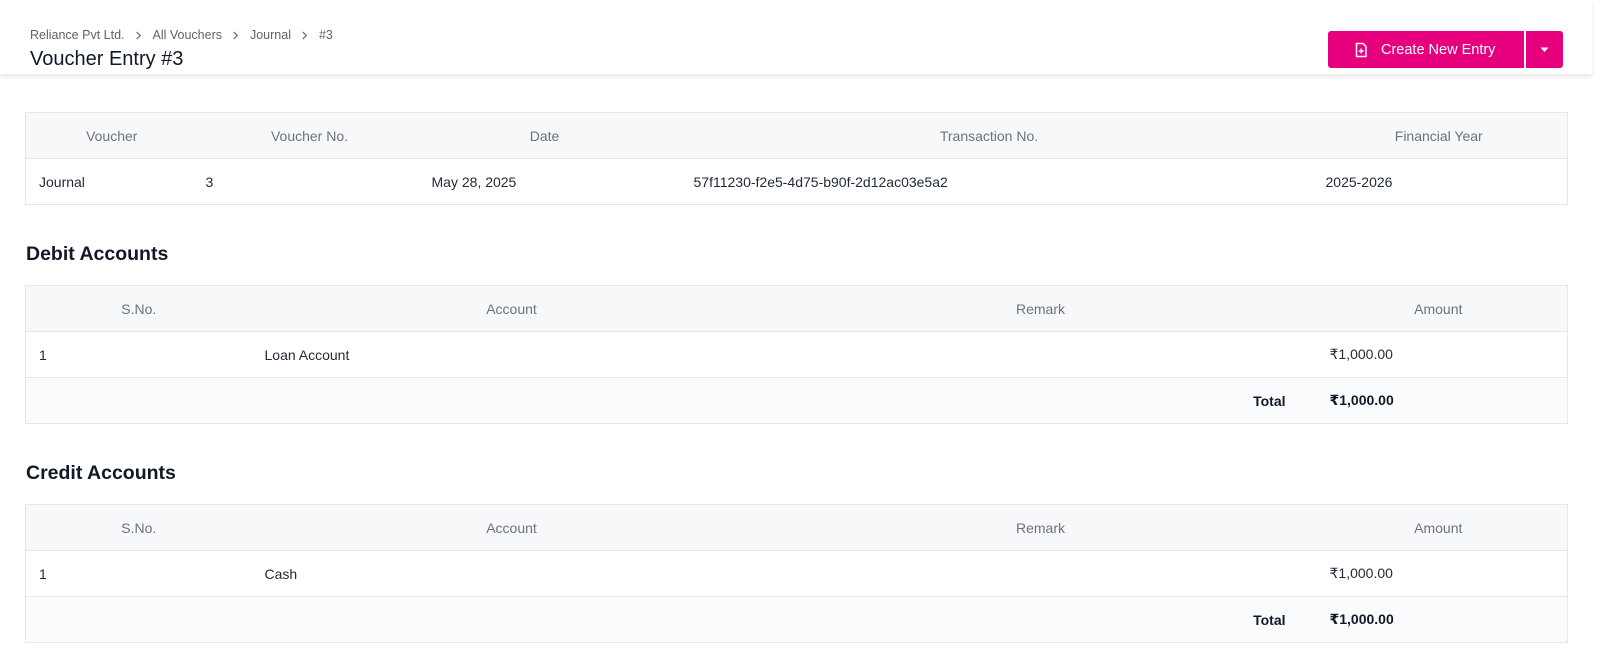 The width and height of the screenshot is (1600, 651). What do you see at coordinates (511, 573) in the screenshot?
I see `account-cell: Cash` at bounding box center [511, 573].